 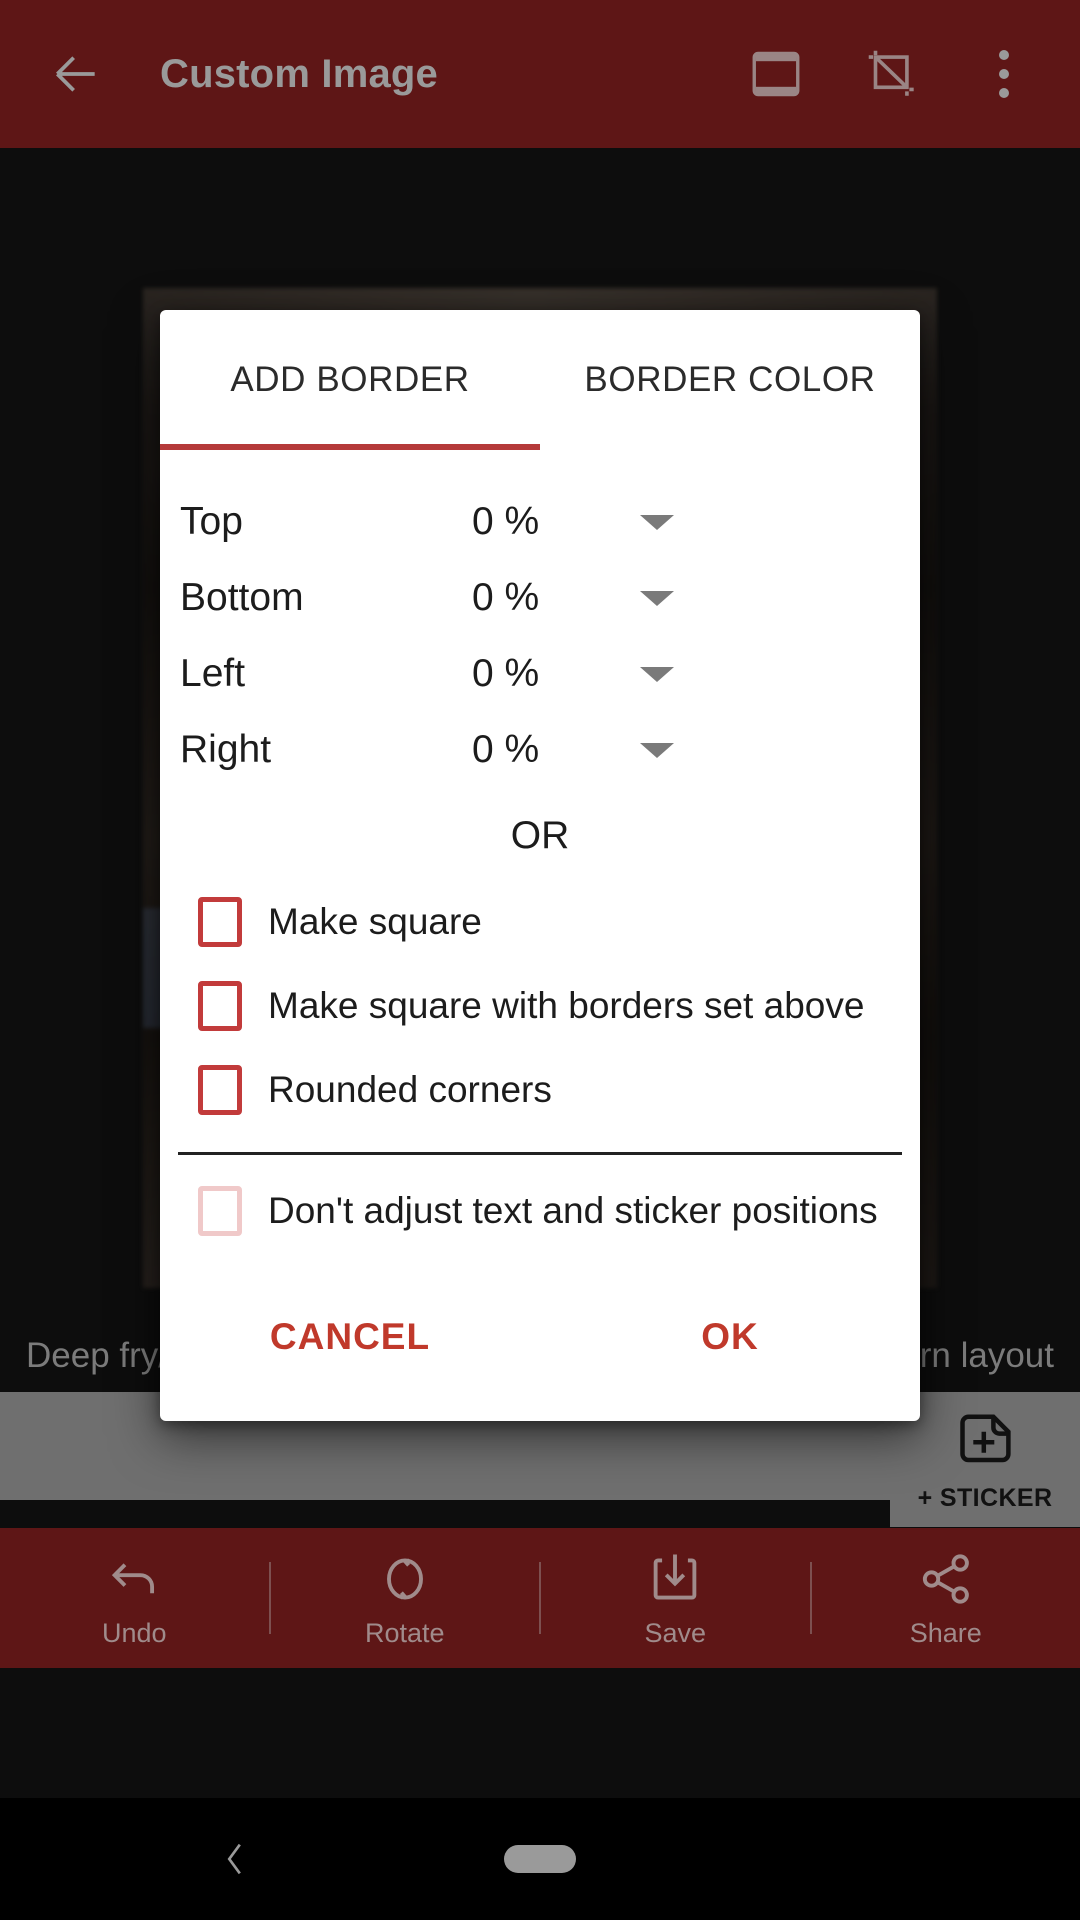 I want to click on tab-border-color-label: BORDER COLOR, so click(x=730, y=379).